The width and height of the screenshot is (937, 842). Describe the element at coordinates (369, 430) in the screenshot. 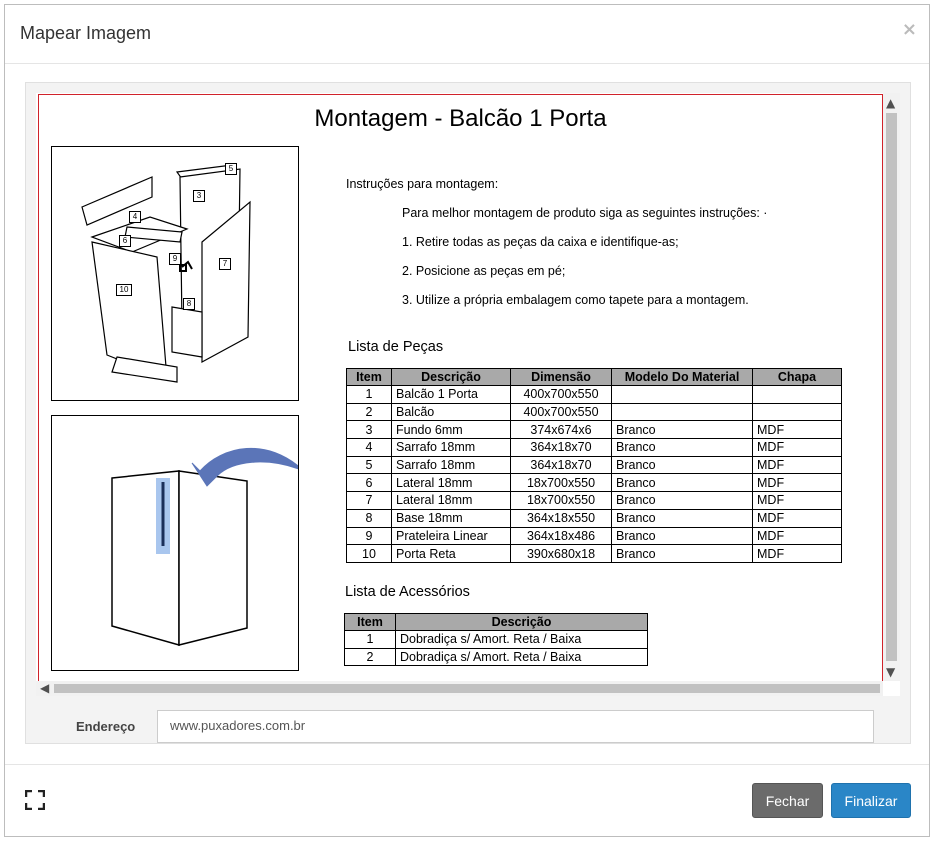

I see `table-cell: 3` at that location.